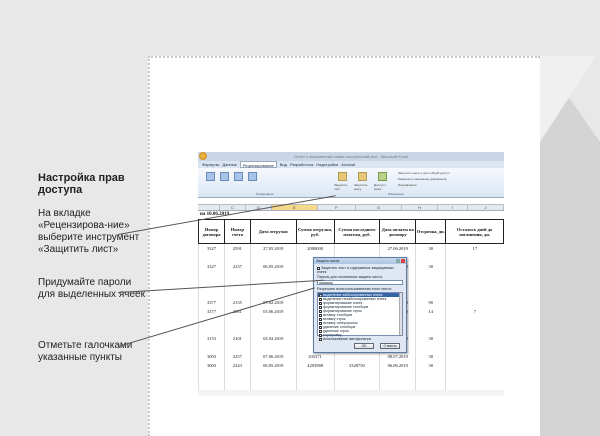 This screenshot has height=436, width=600. What do you see at coordinates (356, 365) in the screenshot?
I see `table-cell: 3328750` at bounding box center [356, 365].